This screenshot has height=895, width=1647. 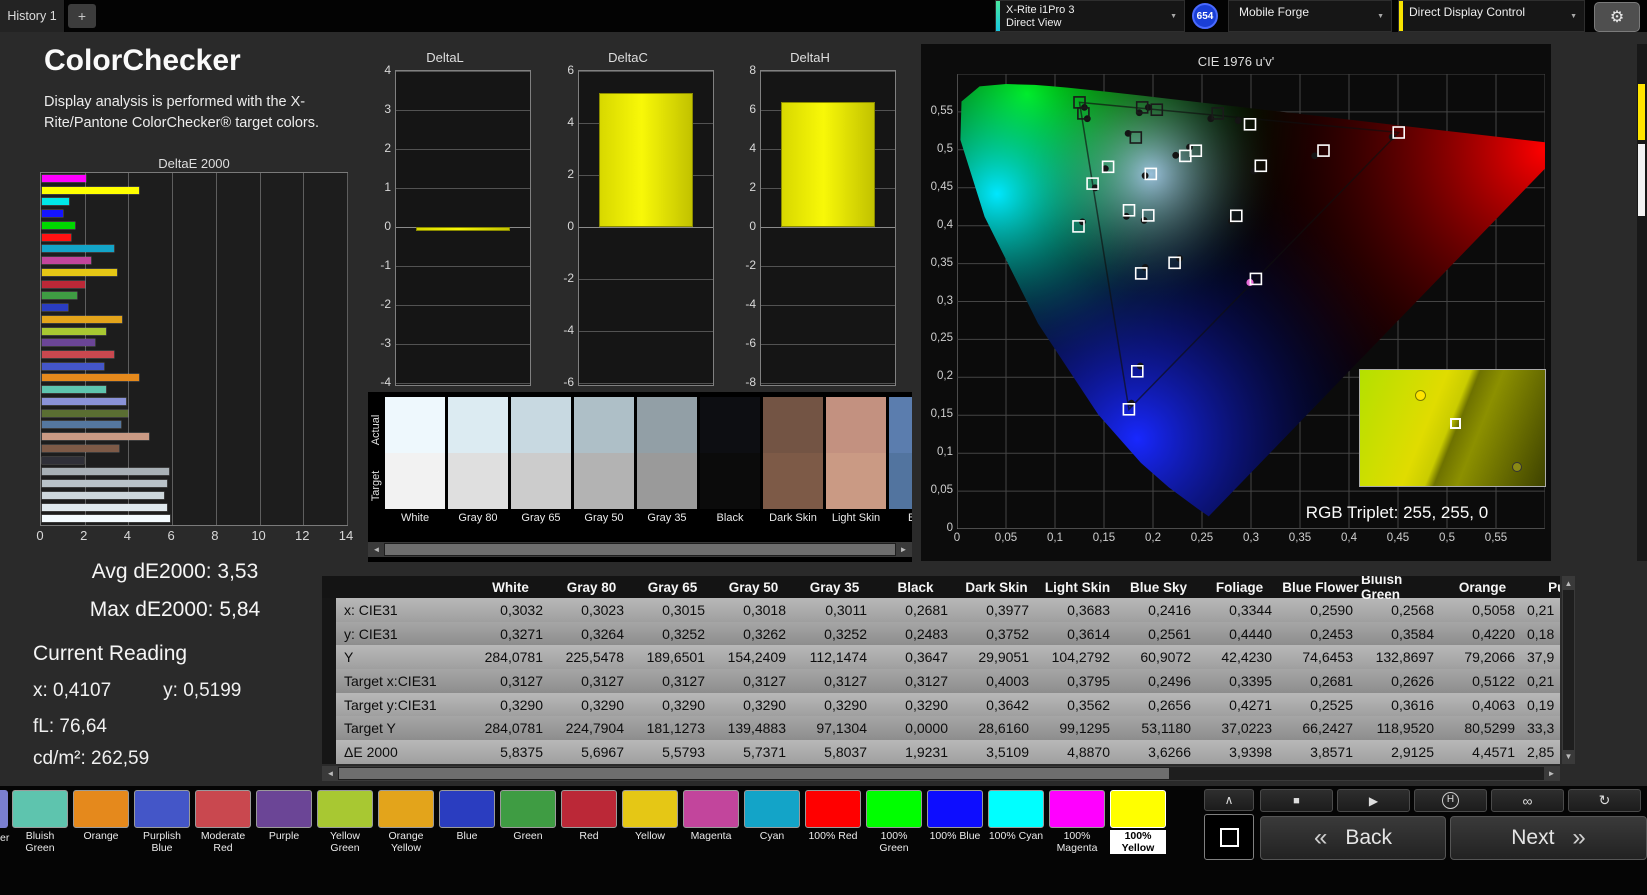 I want to click on patch-partial, so click(x=4, y=809).